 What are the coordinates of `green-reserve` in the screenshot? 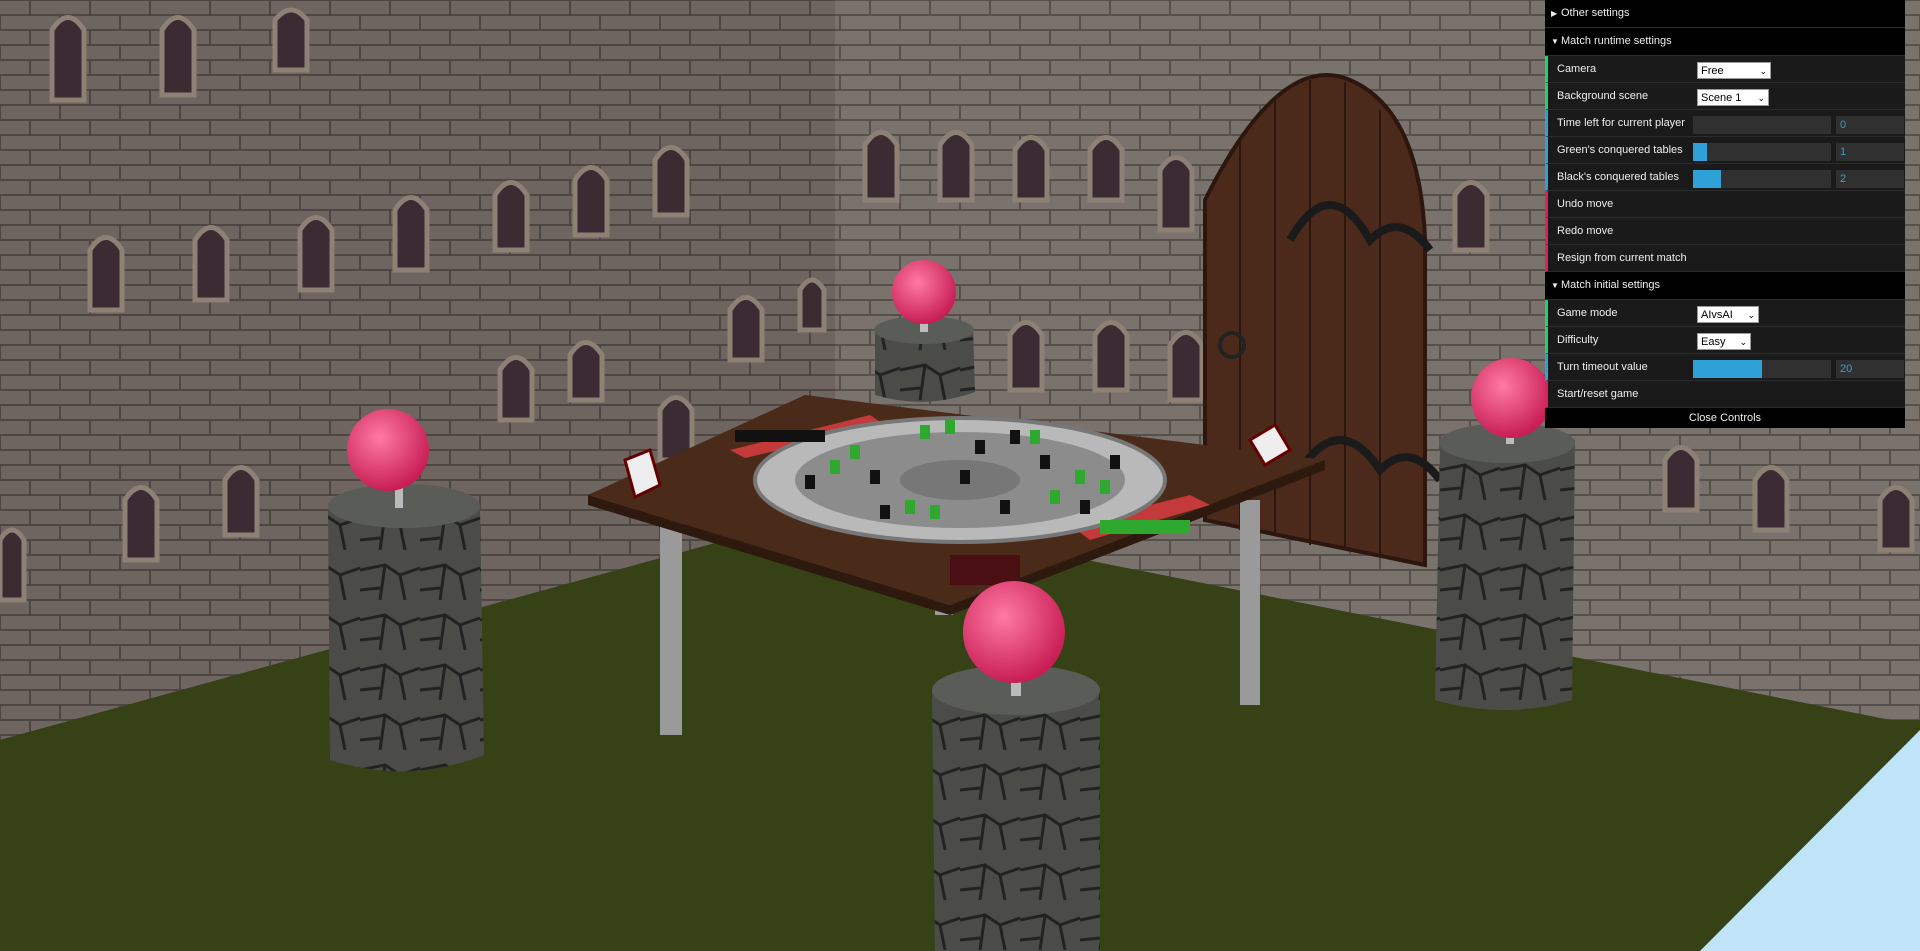 It's located at (1145, 527).